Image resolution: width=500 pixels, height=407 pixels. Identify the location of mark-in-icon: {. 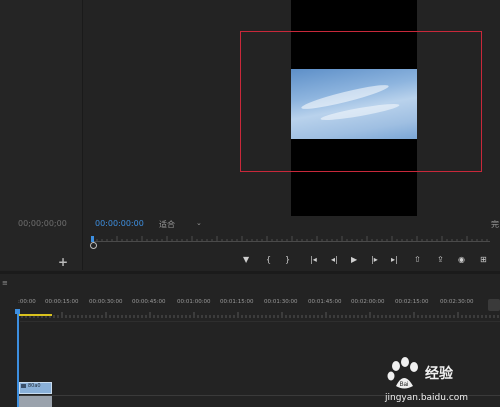
(268, 259).